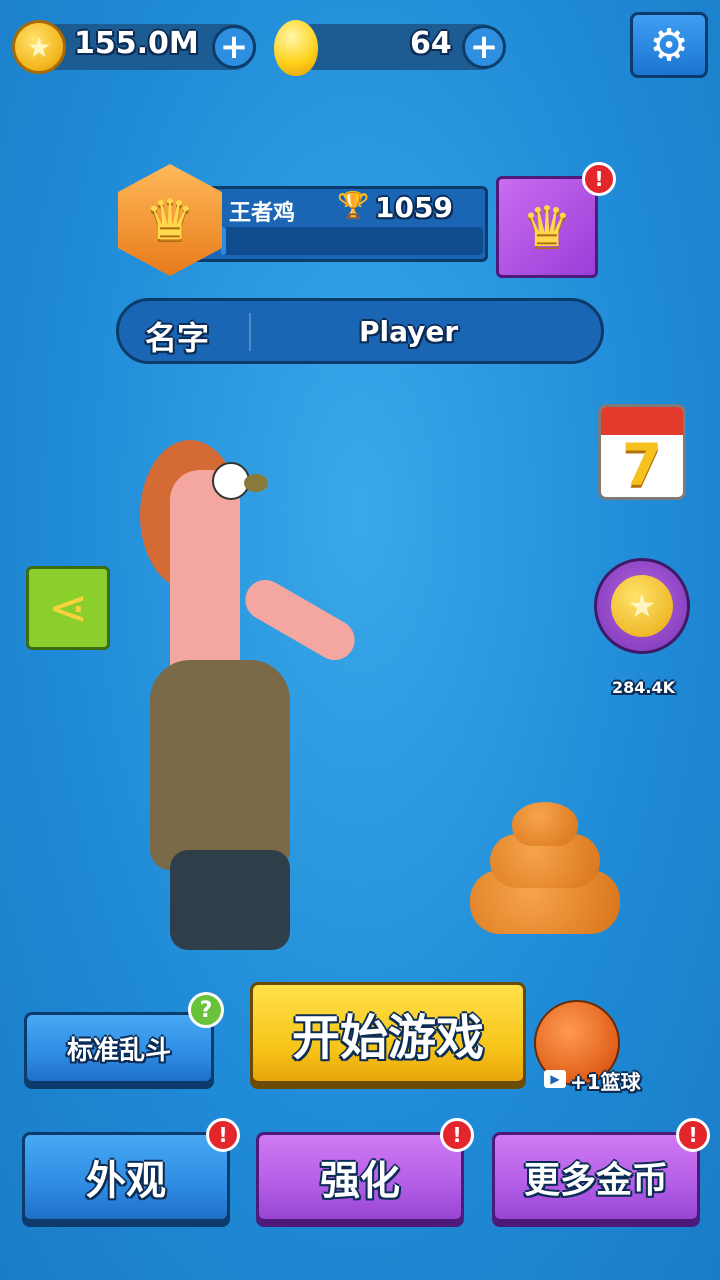 This screenshot has width=720, height=1280. I want to click on add-gems-button: +, so click(484, 47).